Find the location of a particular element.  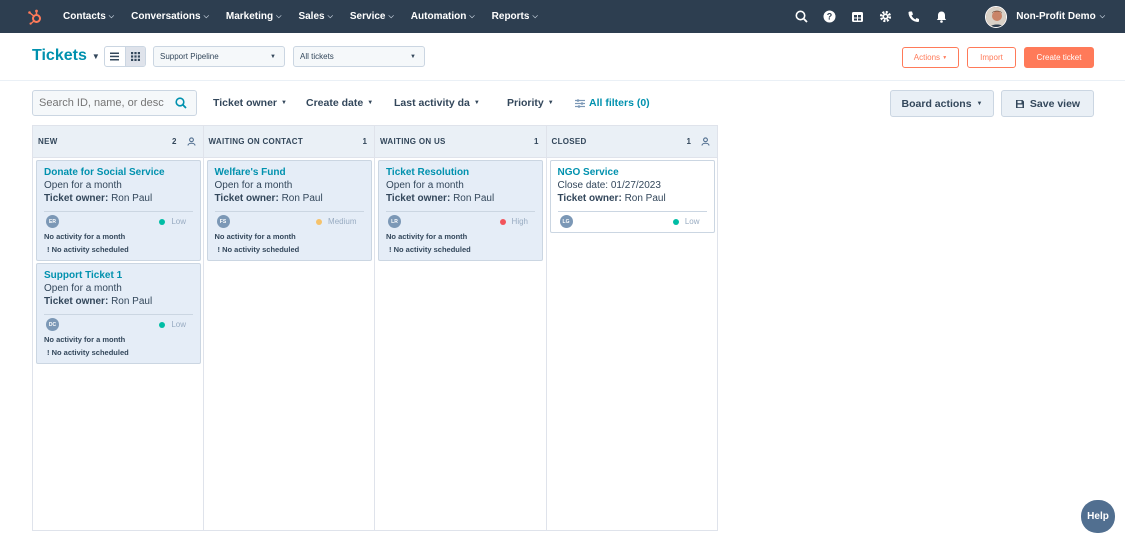

column-header: WAITING ON US 1 is located at coordinates (460, 142).